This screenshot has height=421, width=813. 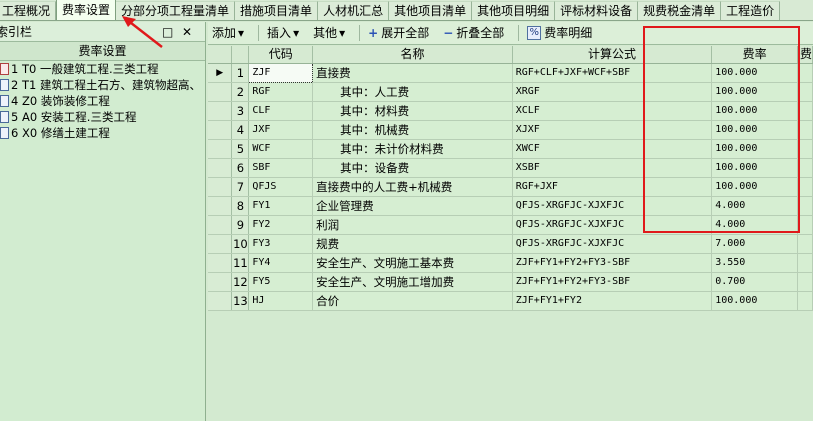 I want to click on table-row: 4 JXF 其中：机械费 XJXF 100.000, so click(x=510, y=130).